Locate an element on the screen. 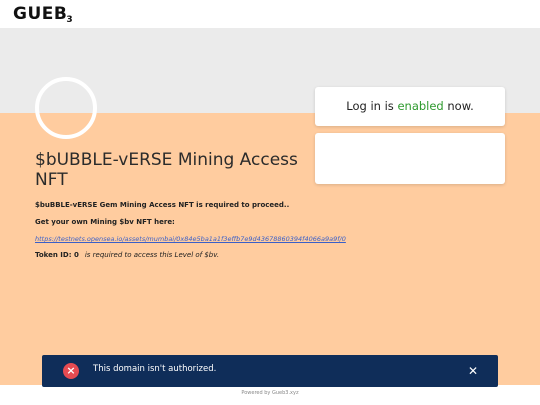  gueb3-logo: GUEB3 is located at coordinates (43, 14).